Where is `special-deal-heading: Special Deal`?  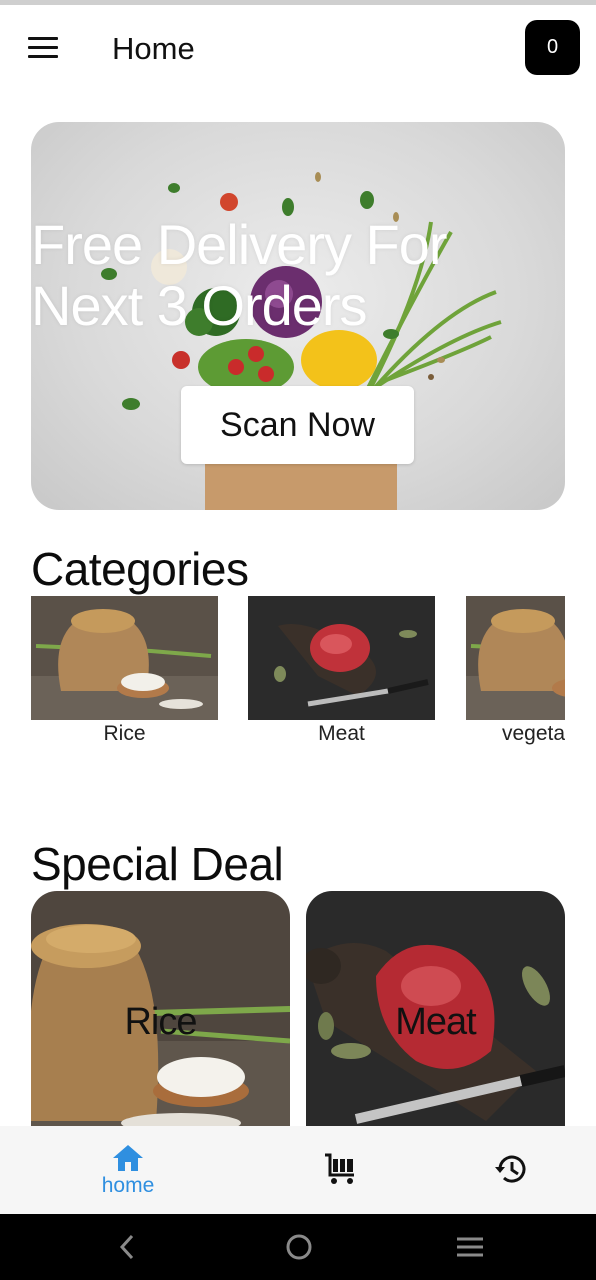 special-deal-heading: Special Deal is located at coordinates (157, 864).